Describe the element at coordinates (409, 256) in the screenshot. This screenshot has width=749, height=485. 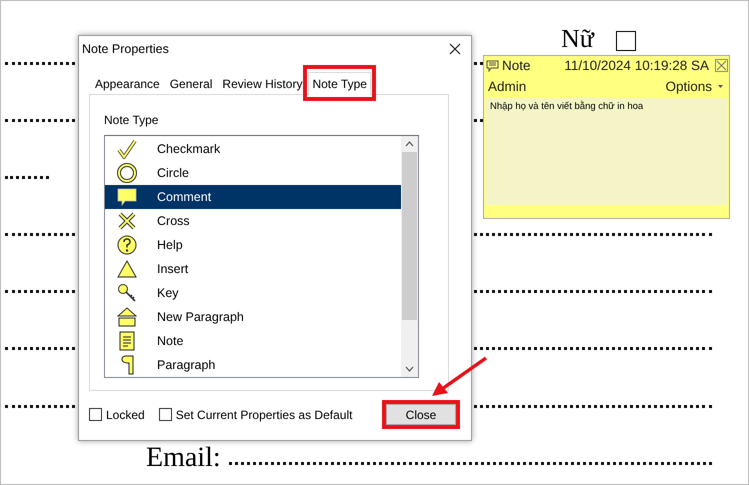
I see `scrollbar` at that location.